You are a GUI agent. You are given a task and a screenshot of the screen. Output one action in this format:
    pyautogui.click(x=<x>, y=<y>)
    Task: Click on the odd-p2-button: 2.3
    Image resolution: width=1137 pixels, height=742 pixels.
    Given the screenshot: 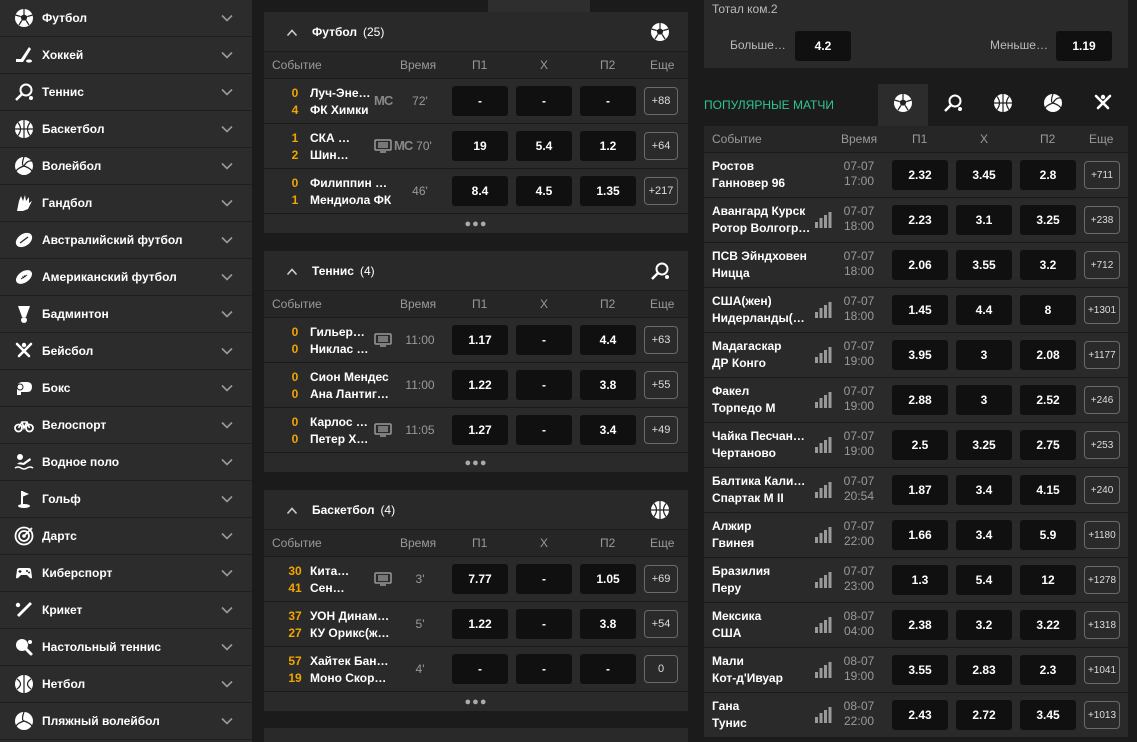 What is the action you would take?
    pyautogui.click(x=1048, y=670)
    